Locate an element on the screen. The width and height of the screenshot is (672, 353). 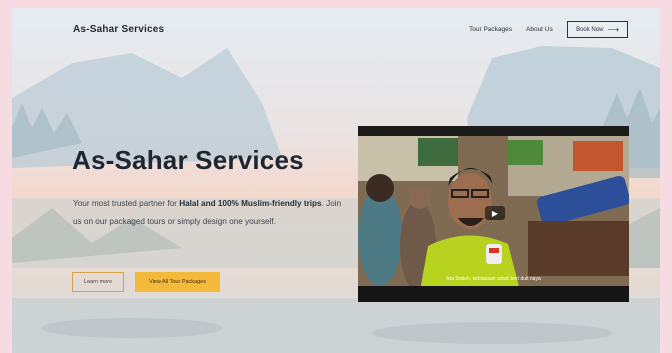
learn-more-button: Learn more is located at coordinates (98, 282).